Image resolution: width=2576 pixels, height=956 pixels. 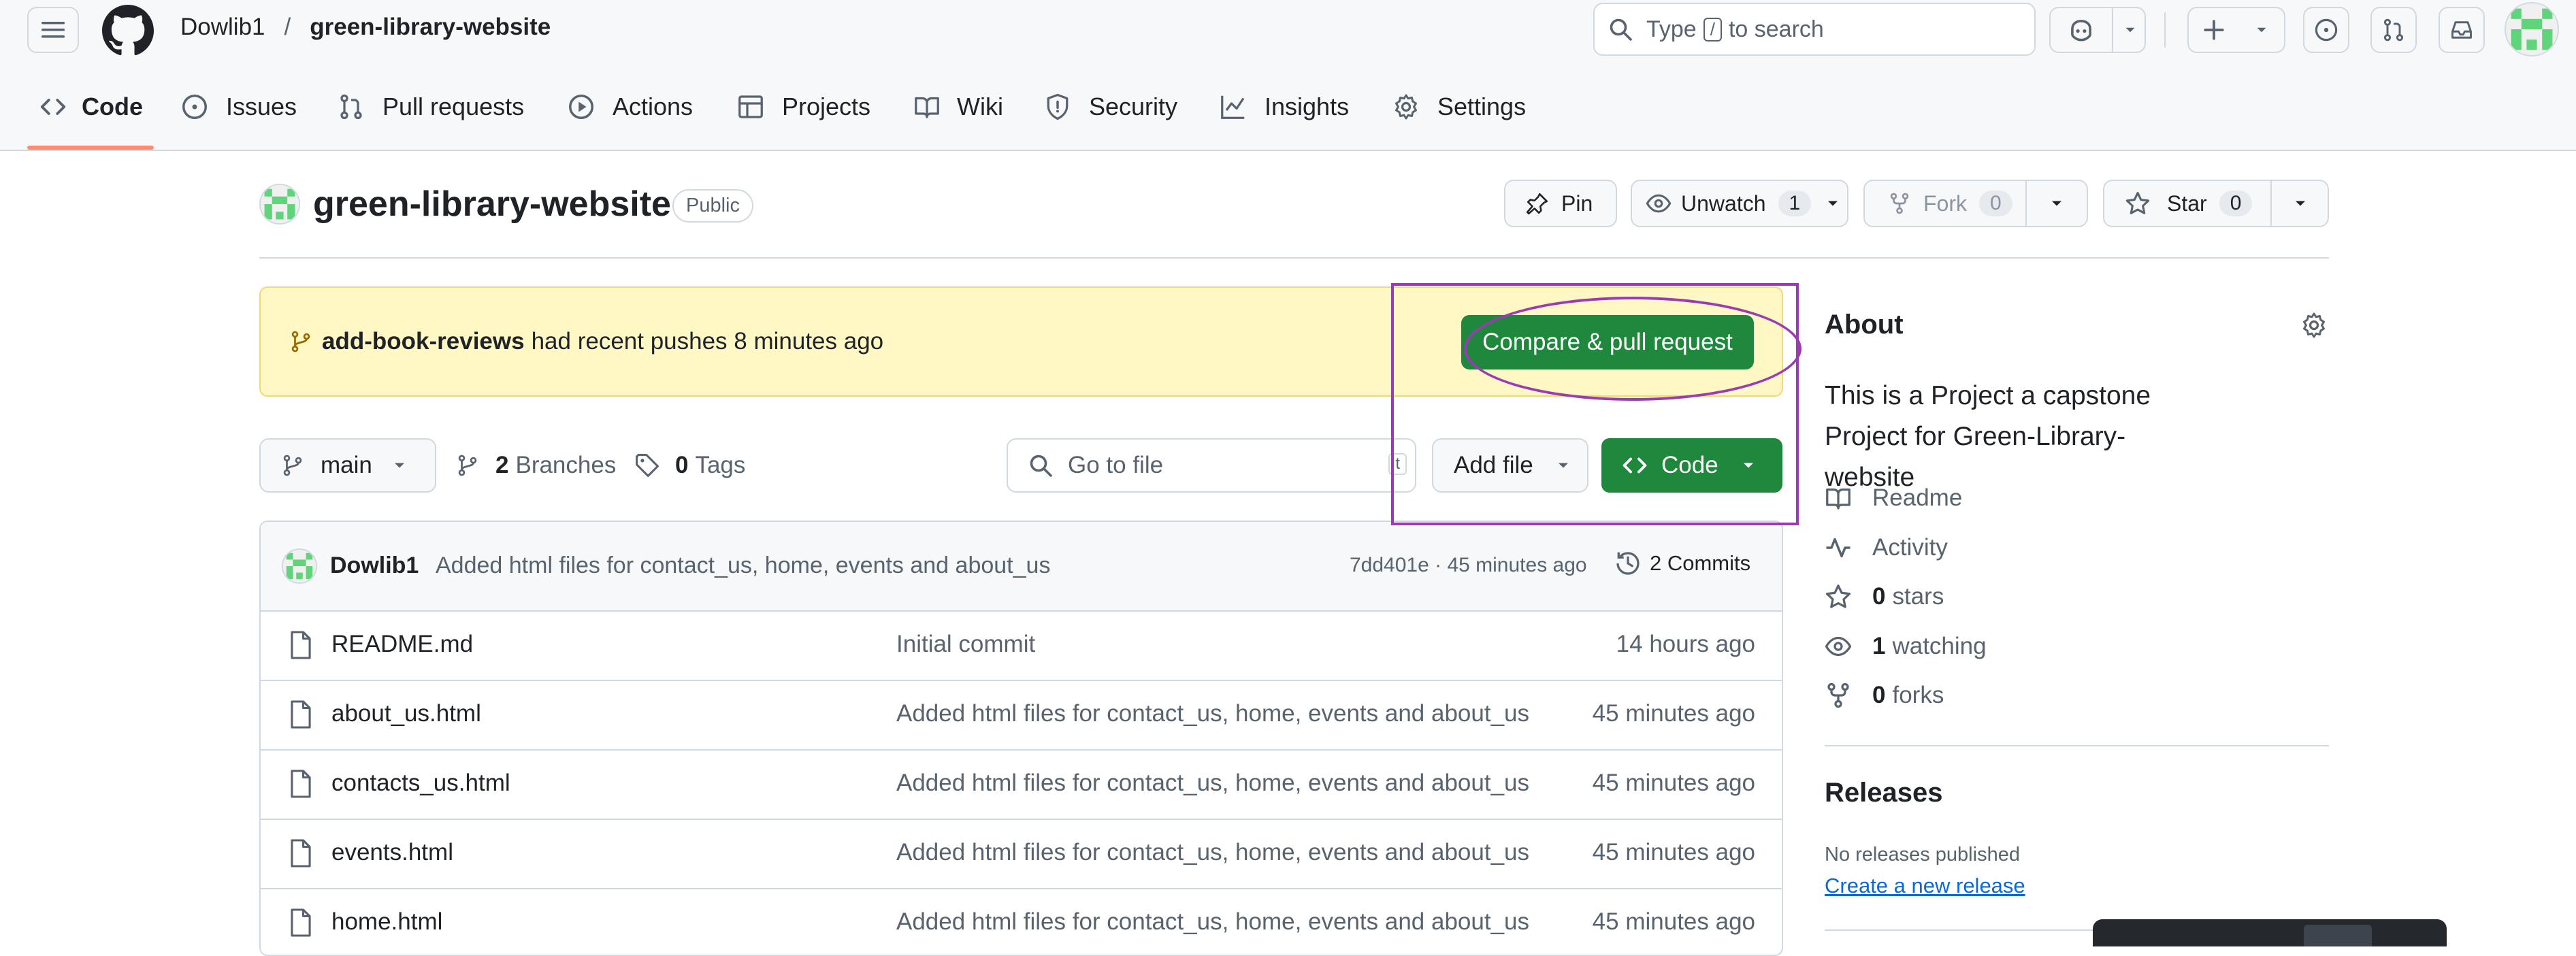 I want to click on tab-code: Code, so click(x=91, y=107).